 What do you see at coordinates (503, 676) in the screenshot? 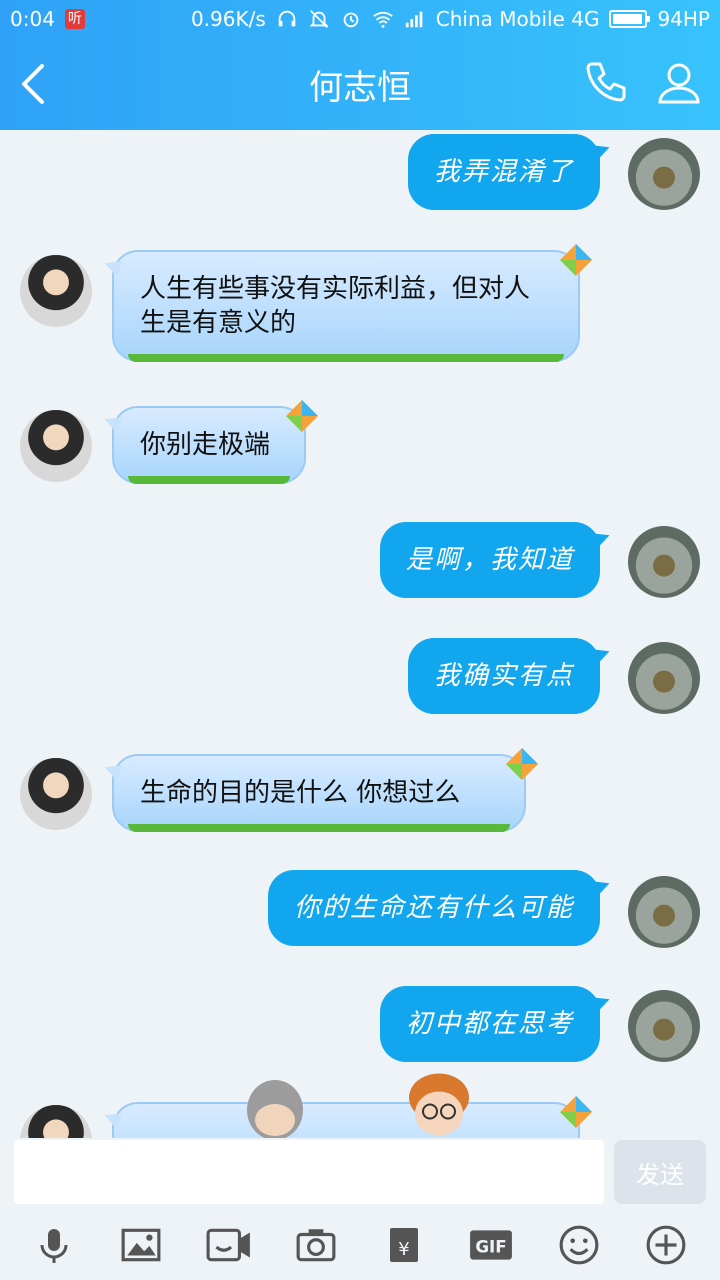
I see `message-self: 我确实有点` at bounding box center [503, 676].